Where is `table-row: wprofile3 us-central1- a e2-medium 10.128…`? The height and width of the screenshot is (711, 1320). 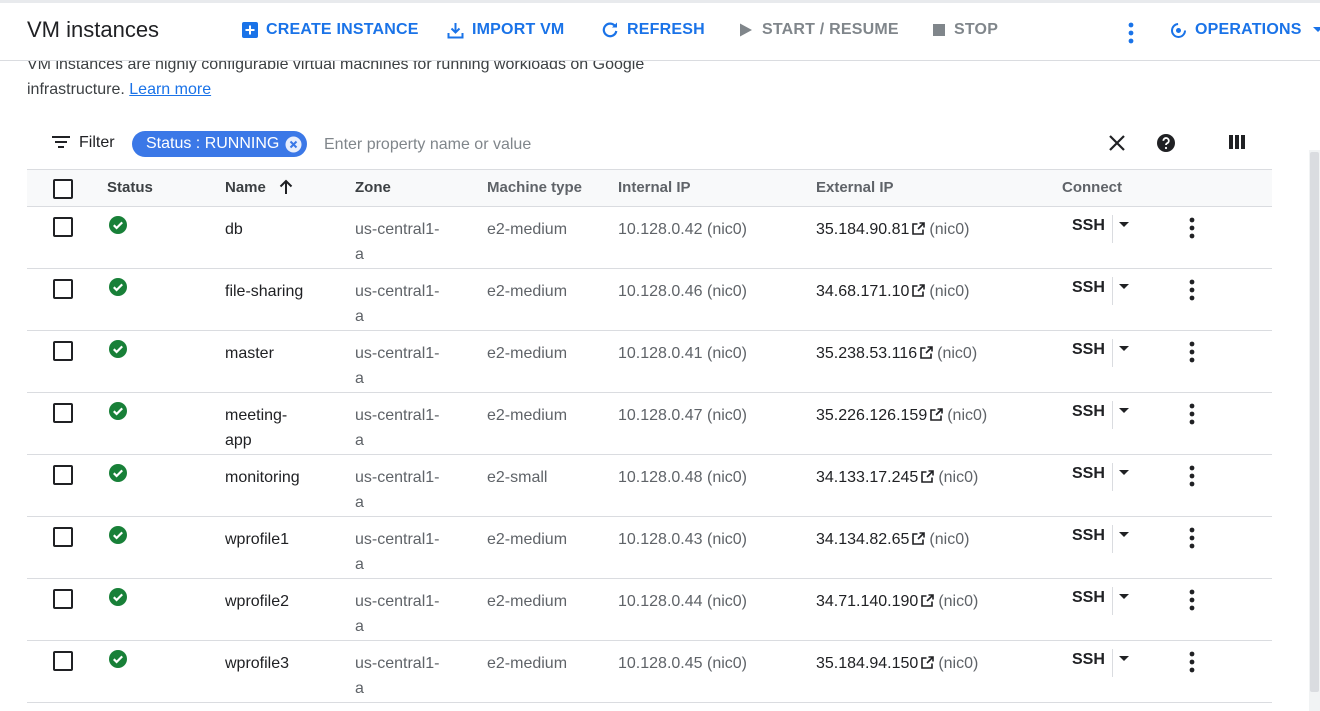 table-row: wprofile3 us-central1- a e2-medium 10.128… is located at coordinates (649, 672).